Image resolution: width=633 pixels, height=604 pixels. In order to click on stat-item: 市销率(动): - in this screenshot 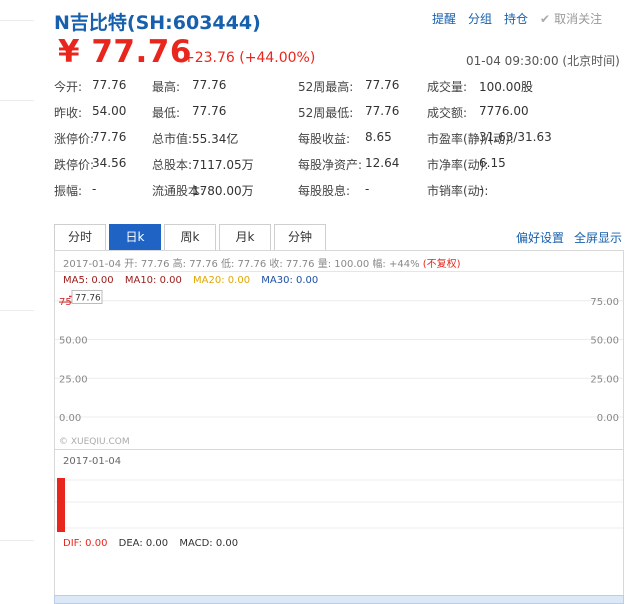, I will do `click(457, 190)`.